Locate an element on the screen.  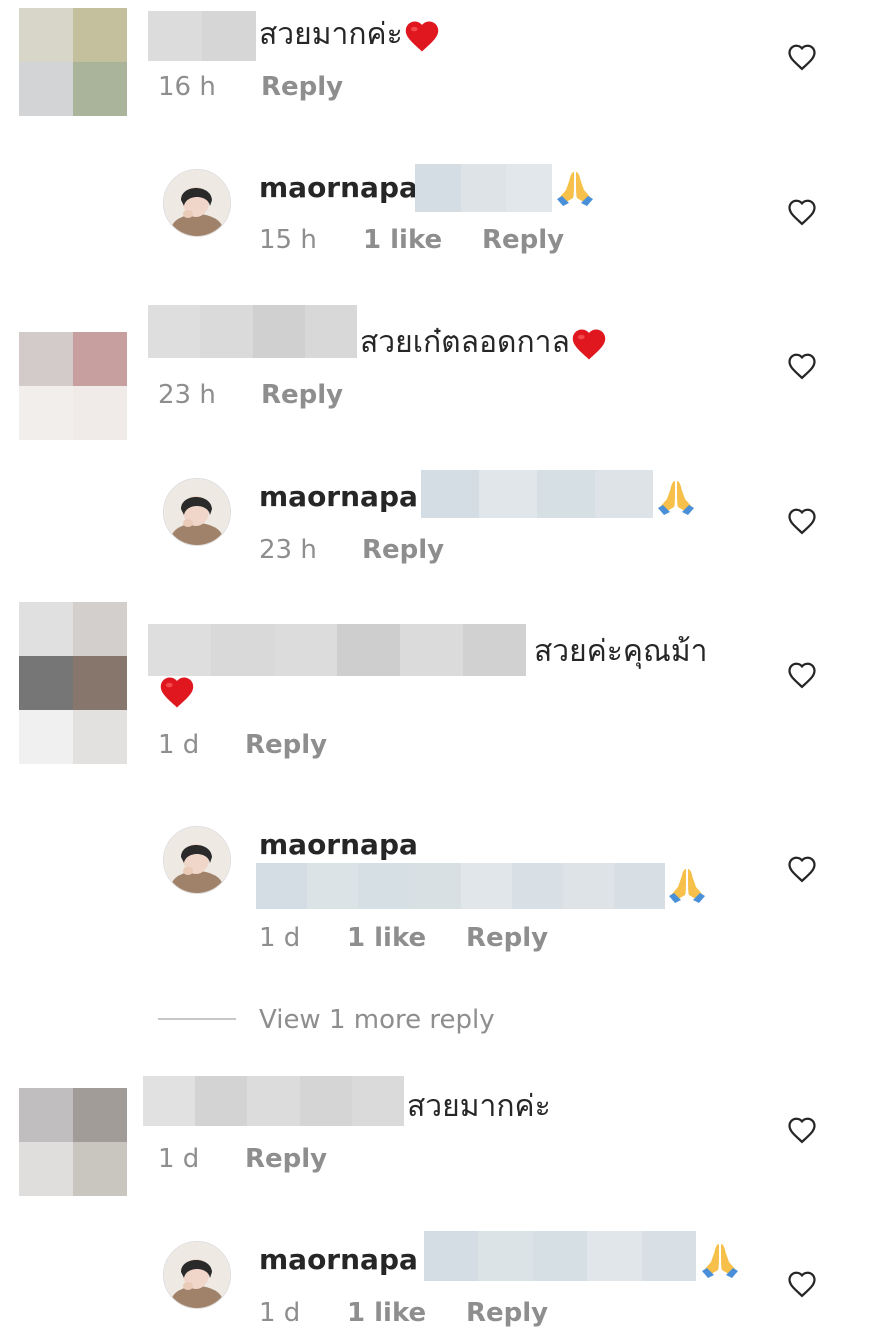
reply-time: 23 h is located at coordinates (288, 550).